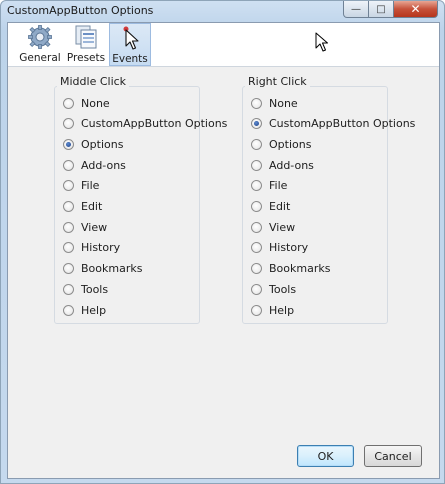 The image size is (445, 484). Describe the element at coordinates (277, 81) in the screenshot. I see `right-click-label: Right Click` at that location.